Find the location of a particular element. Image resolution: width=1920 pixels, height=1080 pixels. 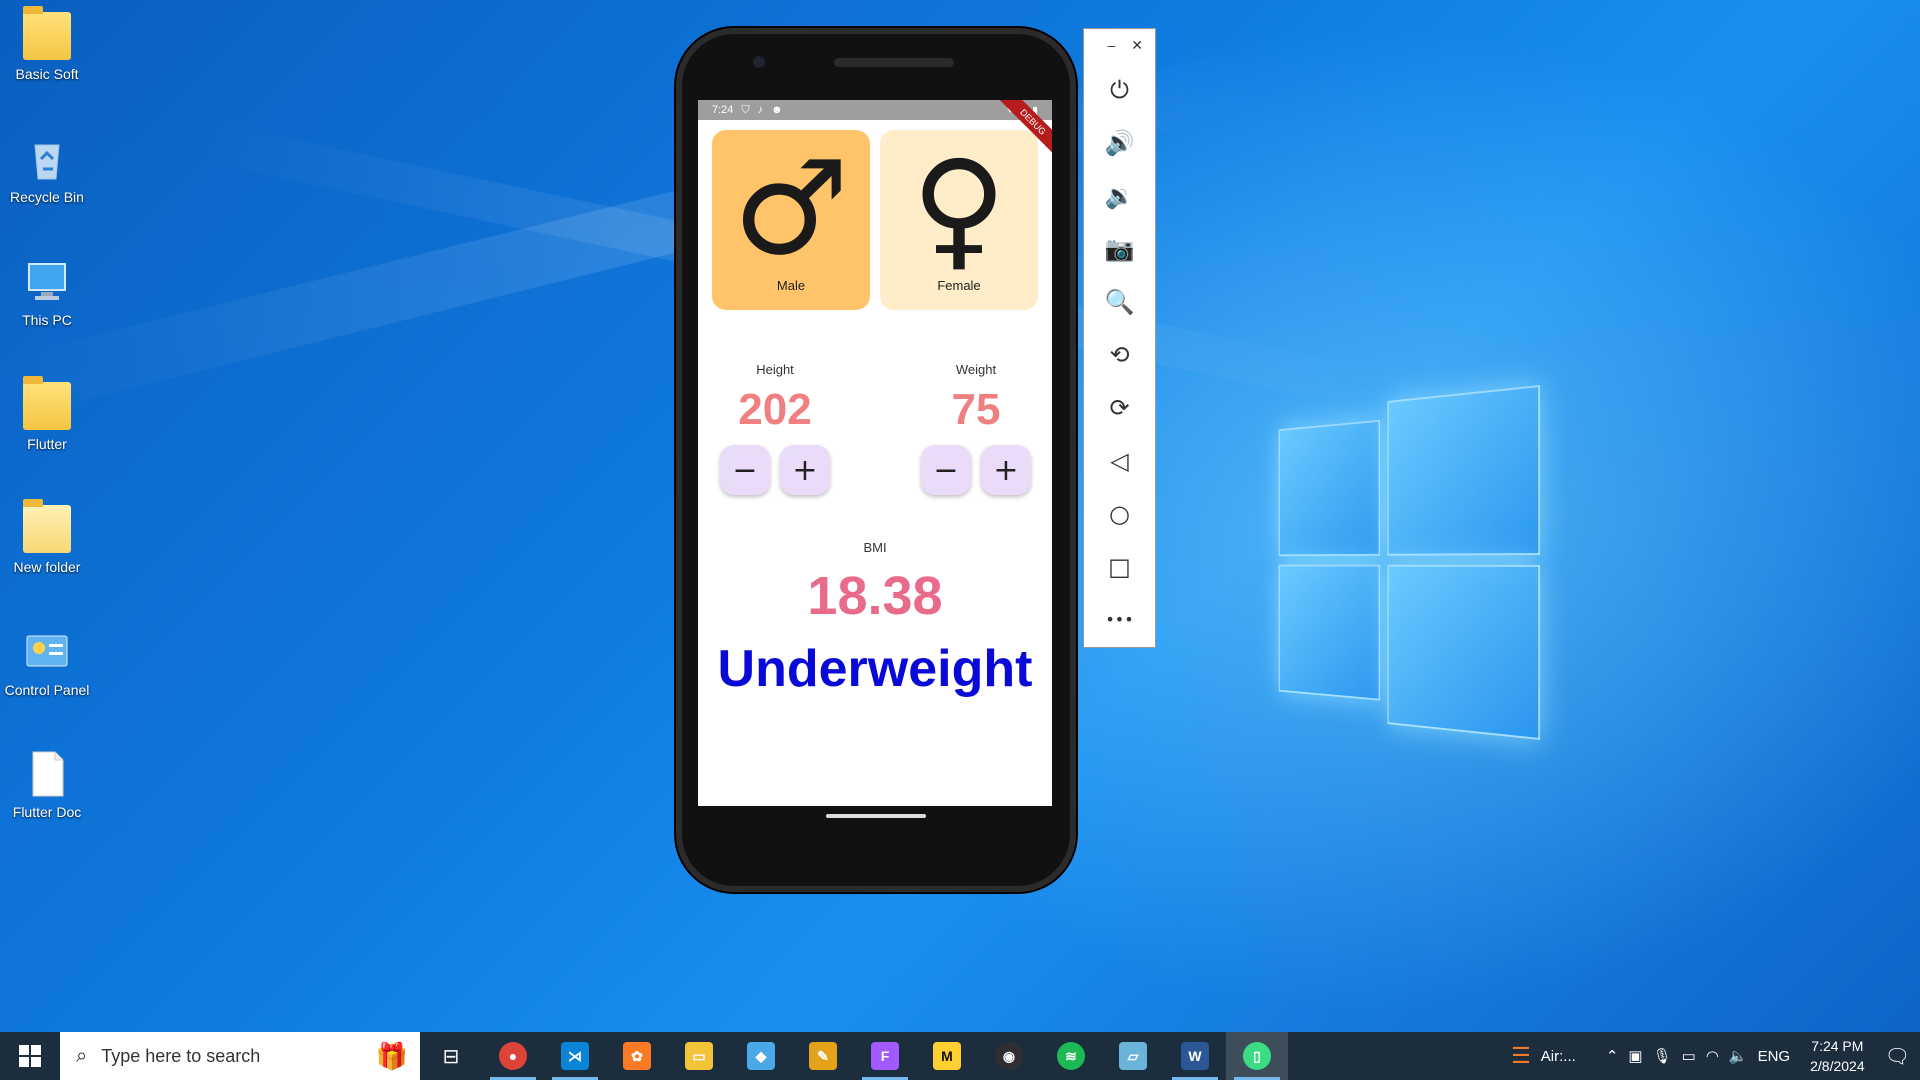

taskbar-app-word: W is located at coordinates (1195, 1056).